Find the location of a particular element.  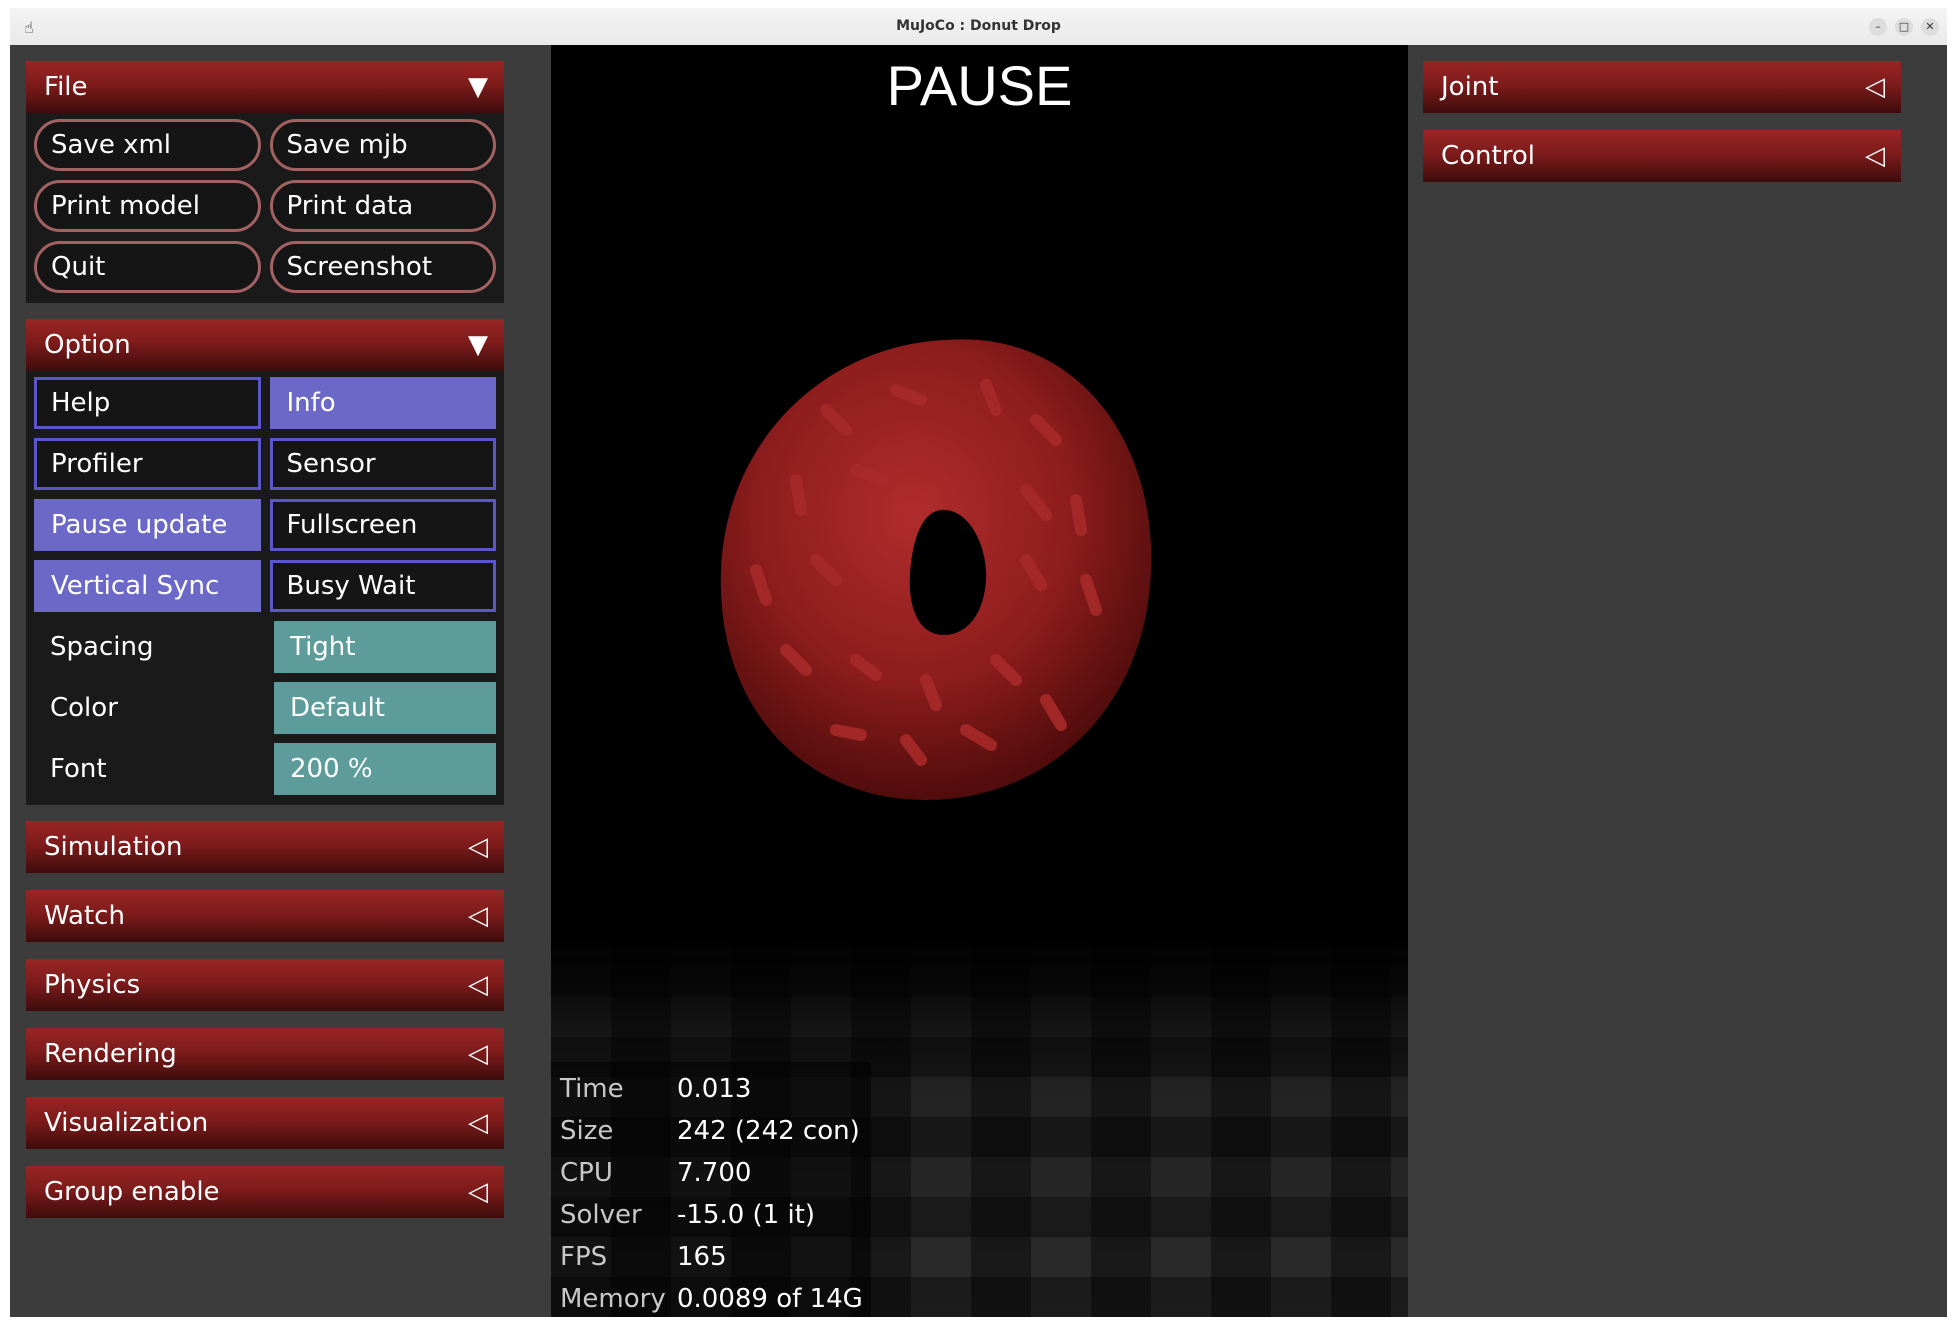

fullscreen-toggle: Fullscreen is located at coordinates (382, 525).